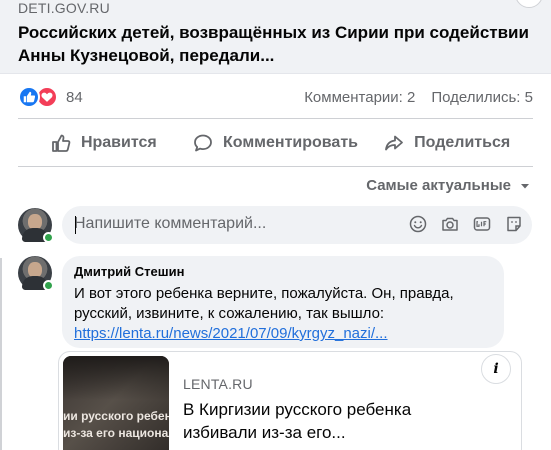 The height and width of the screenshot is (450, 551). What do you see at coordinates (1, 354) in the screenshot?
I see `thread-line` at bounding box center [1, 354].